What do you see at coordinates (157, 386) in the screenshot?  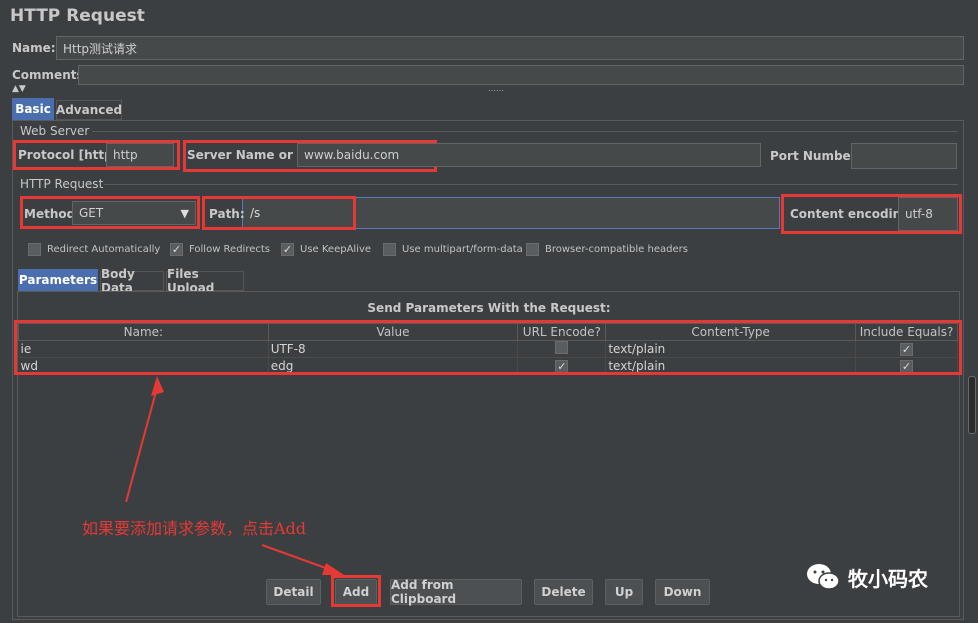 I see `arrow-head-up-icon` at bounding box center [157, 386].